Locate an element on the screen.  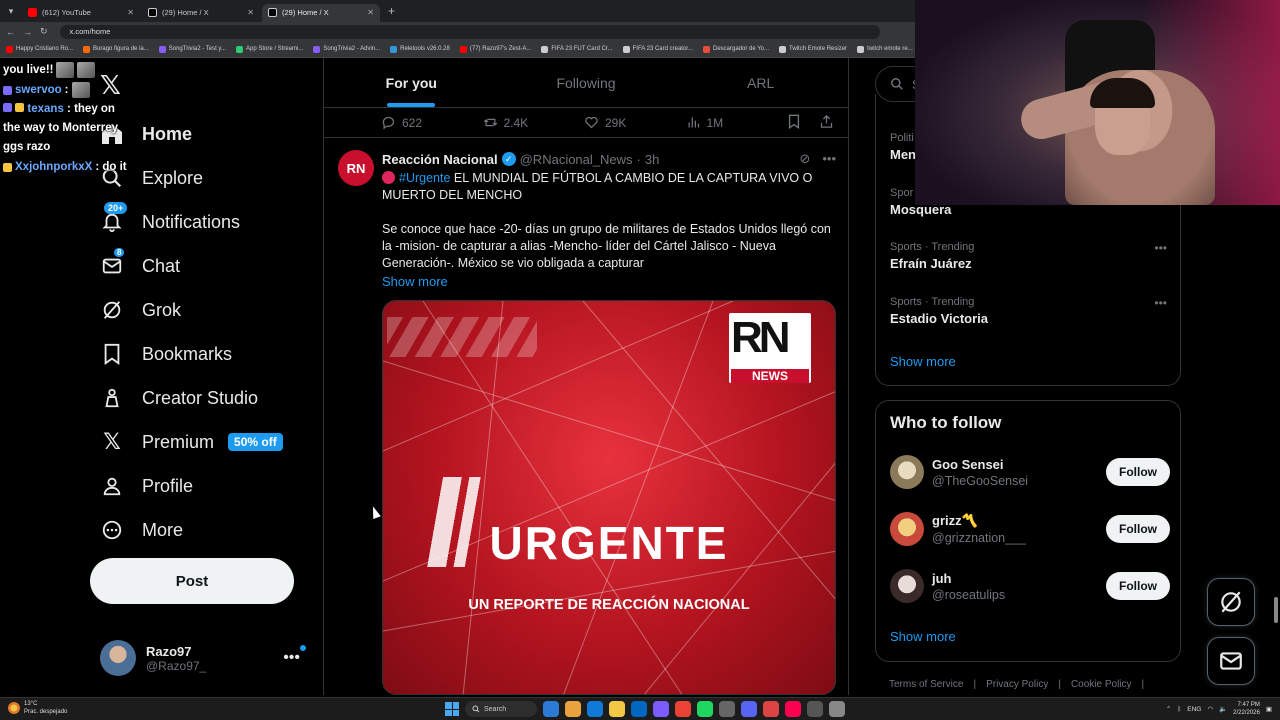
bookmark-icon is located at coordinates (794, 123).